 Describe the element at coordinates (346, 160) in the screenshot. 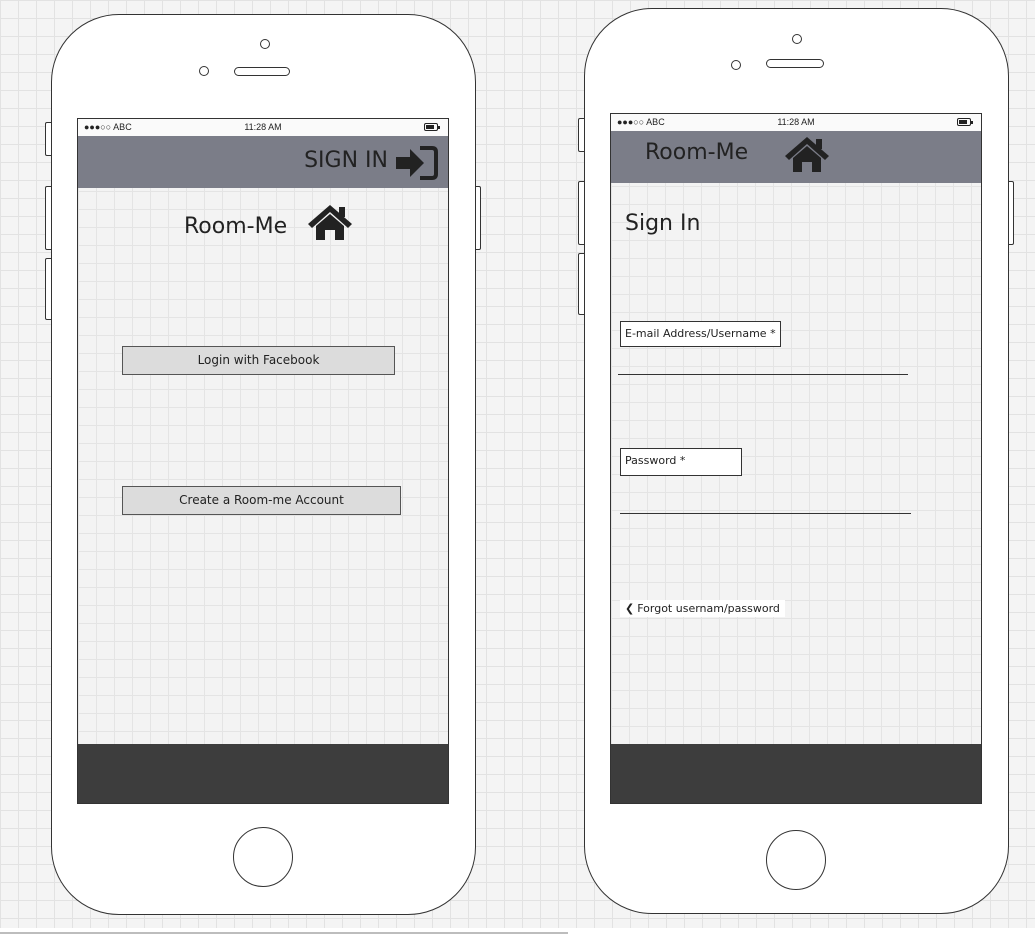

I see `nav-sign-in-title: SIGN IN` at that location.